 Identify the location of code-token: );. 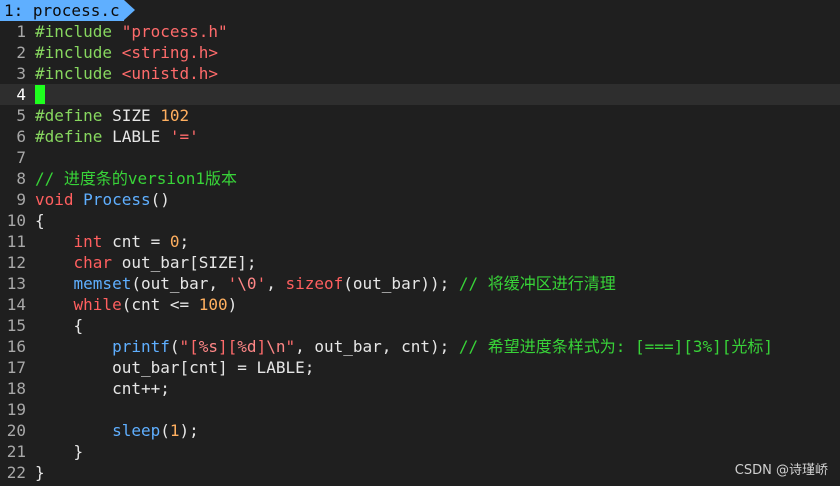
(189, 430).